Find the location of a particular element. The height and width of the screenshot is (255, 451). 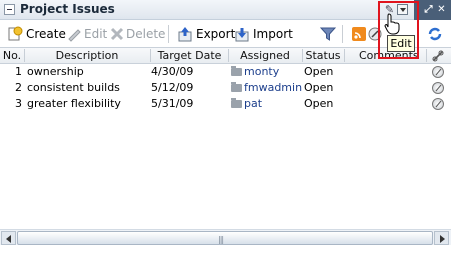

create-button: Create is located at coordinates (46, 34).